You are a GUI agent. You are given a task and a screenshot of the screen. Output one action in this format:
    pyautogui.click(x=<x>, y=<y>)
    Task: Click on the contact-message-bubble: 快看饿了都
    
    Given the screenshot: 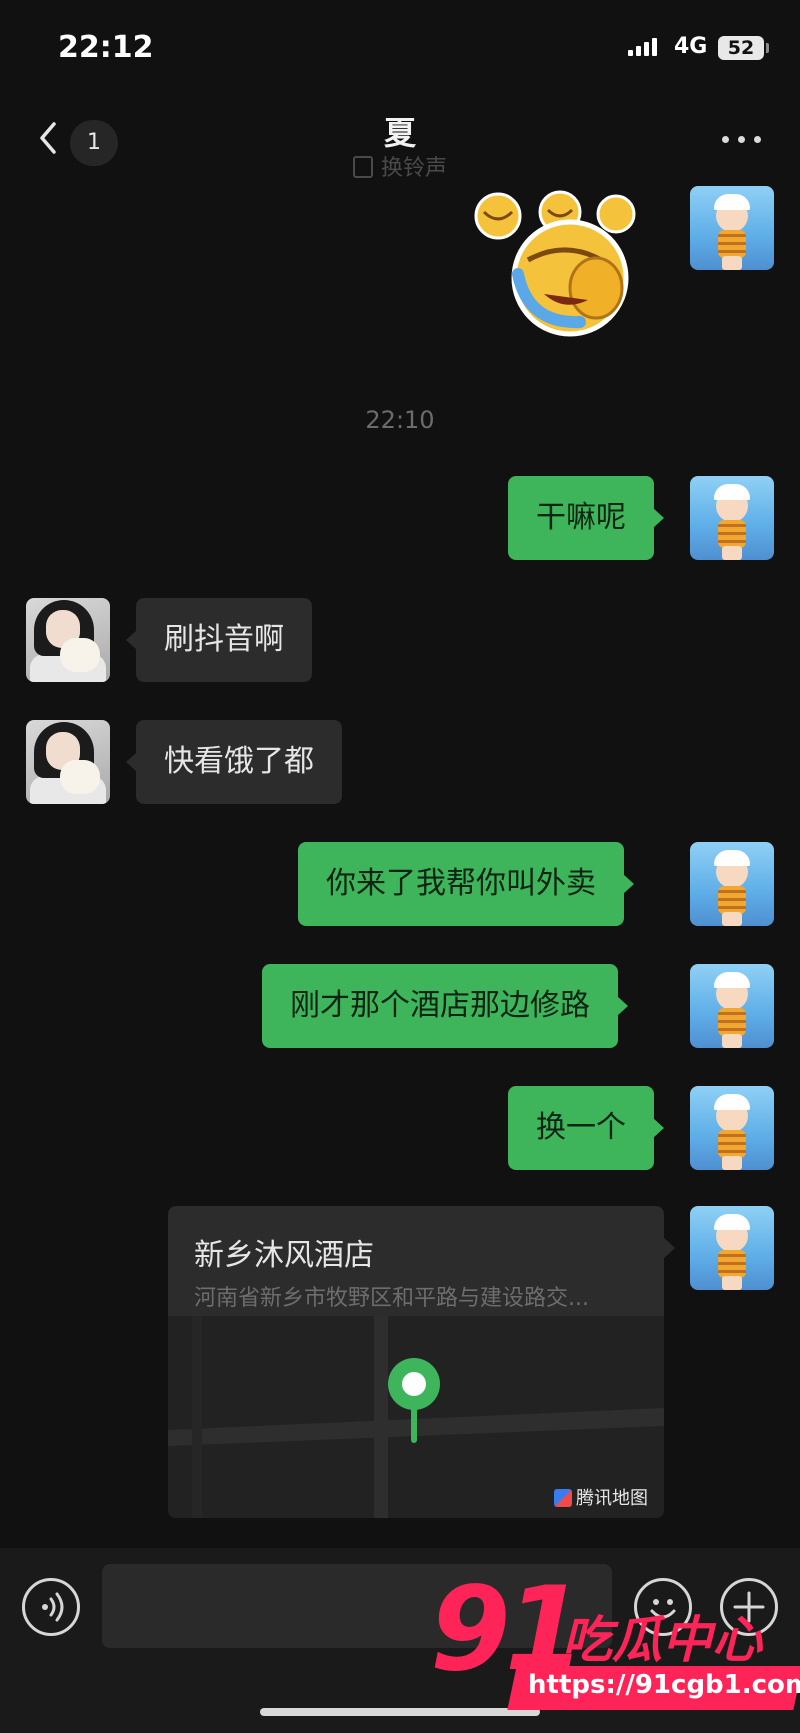 What is the action you would take?
    pyautogui.click(x=234, y=762)
    